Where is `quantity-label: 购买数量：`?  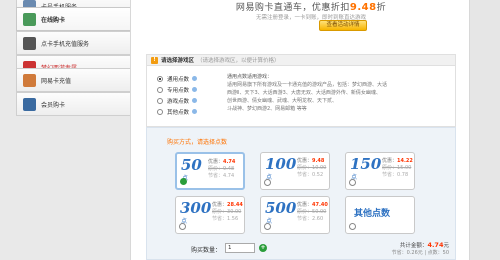
quantity-label: 购买数量： is located at coordinates (206, 250).